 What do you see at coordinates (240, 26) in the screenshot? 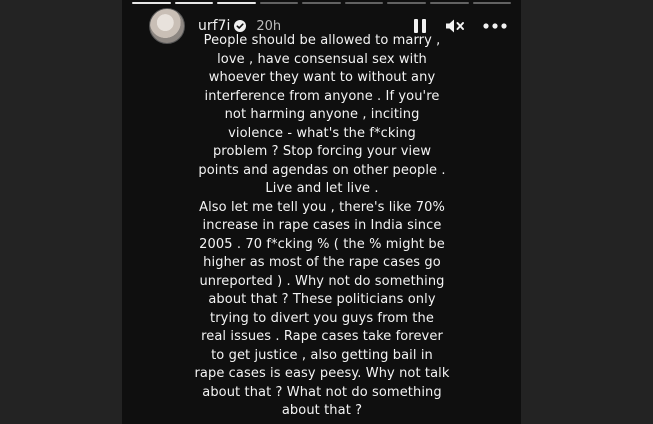
I see `verified-badge-icon` at bounding box center [240, 26].